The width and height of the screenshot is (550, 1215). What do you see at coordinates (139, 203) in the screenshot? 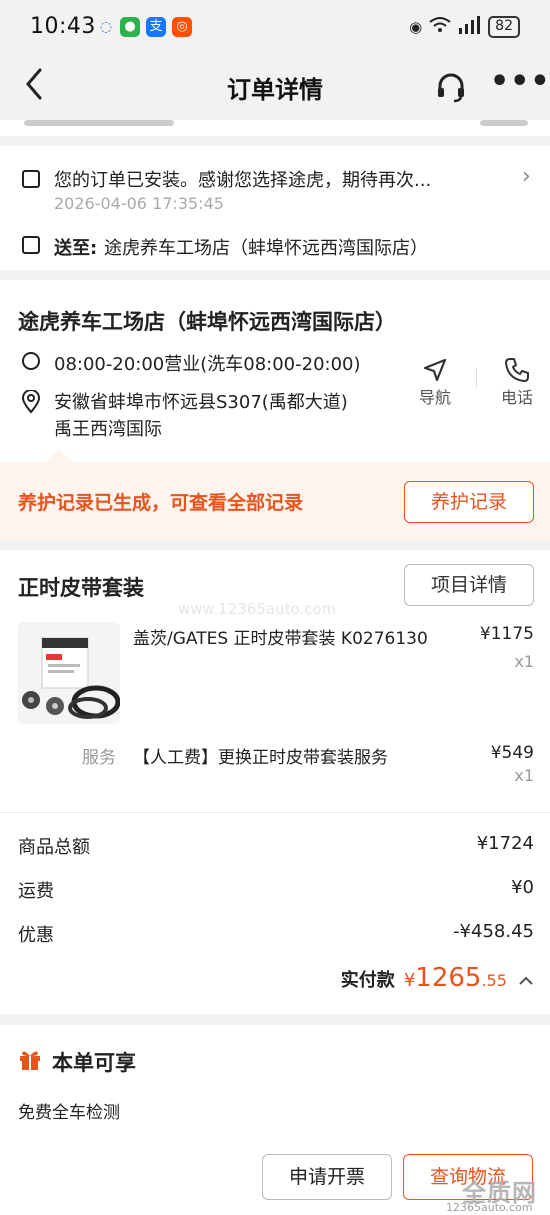
I see `order-status-timestamp: 2026-04-06 17:35:45` at bounding box center [139, 203].